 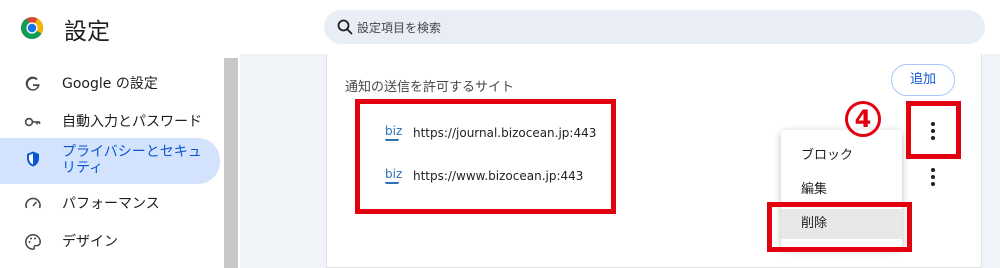 I want to click on sidebar-scrollbar, so click(x=231, y=163).